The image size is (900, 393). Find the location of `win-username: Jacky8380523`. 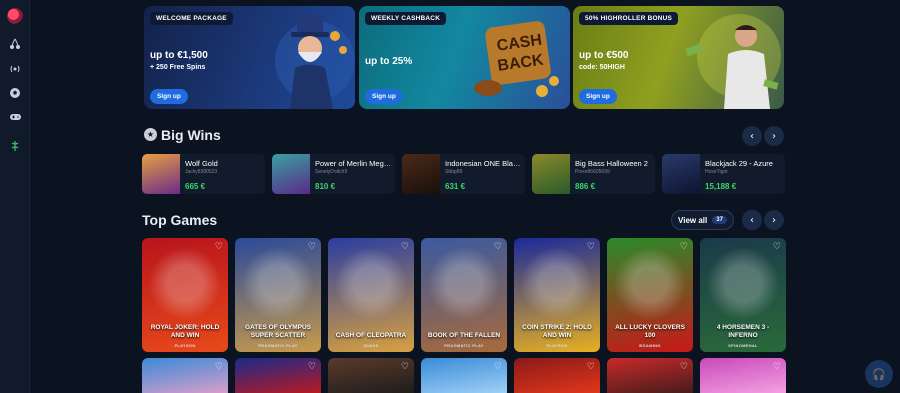

win-username: Jacky8380523 is located at coordinates (201, 172).